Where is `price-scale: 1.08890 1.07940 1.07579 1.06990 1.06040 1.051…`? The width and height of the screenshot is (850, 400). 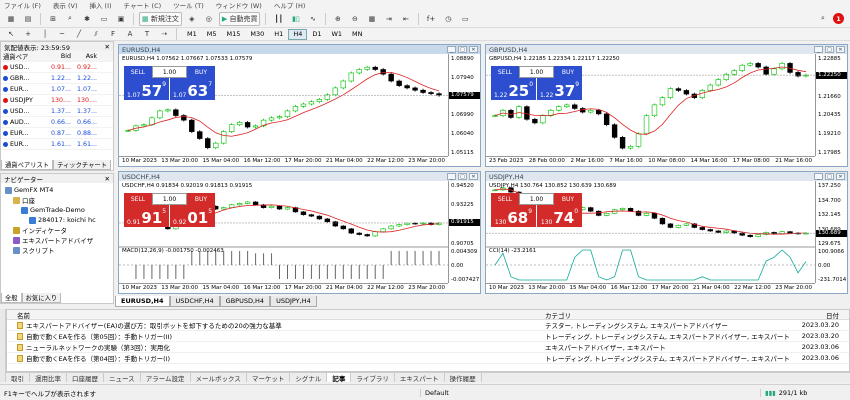
price-scale: 1.08890 1.07940 1.07579 1.06990 1.06040 1.051… is located at coordinates (464, 105).